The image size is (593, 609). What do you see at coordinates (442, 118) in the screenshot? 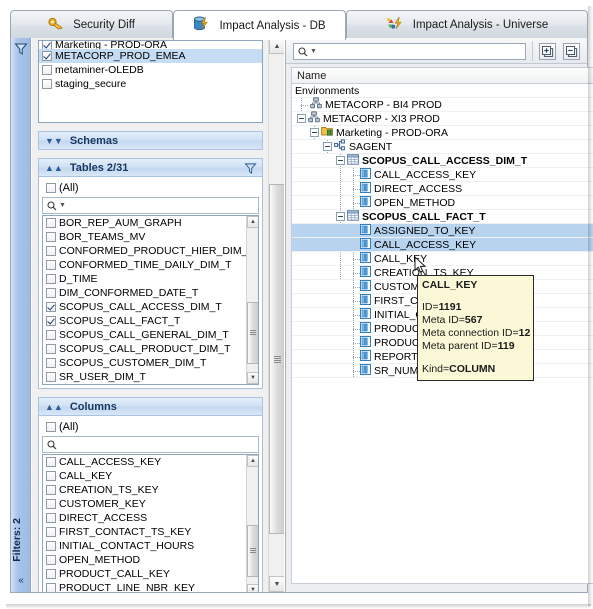
I see `tree-row: METACORP - XI3 PROD` at bounding box center [442, 118].